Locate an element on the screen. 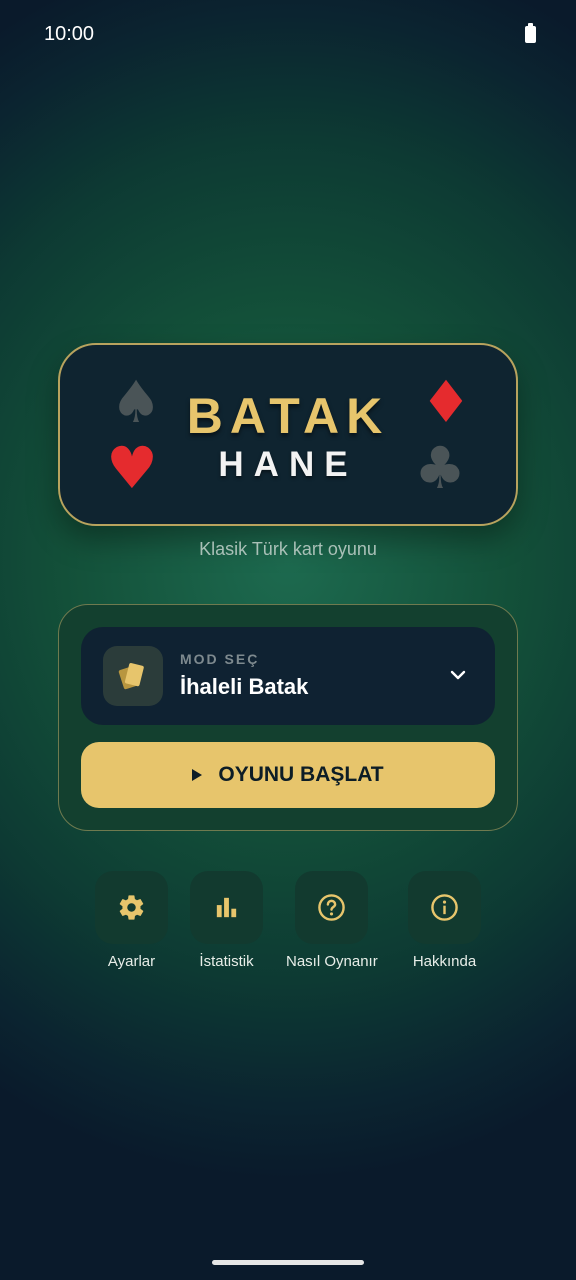  status-bar: 10:00 is located at coordinates (288, 34).